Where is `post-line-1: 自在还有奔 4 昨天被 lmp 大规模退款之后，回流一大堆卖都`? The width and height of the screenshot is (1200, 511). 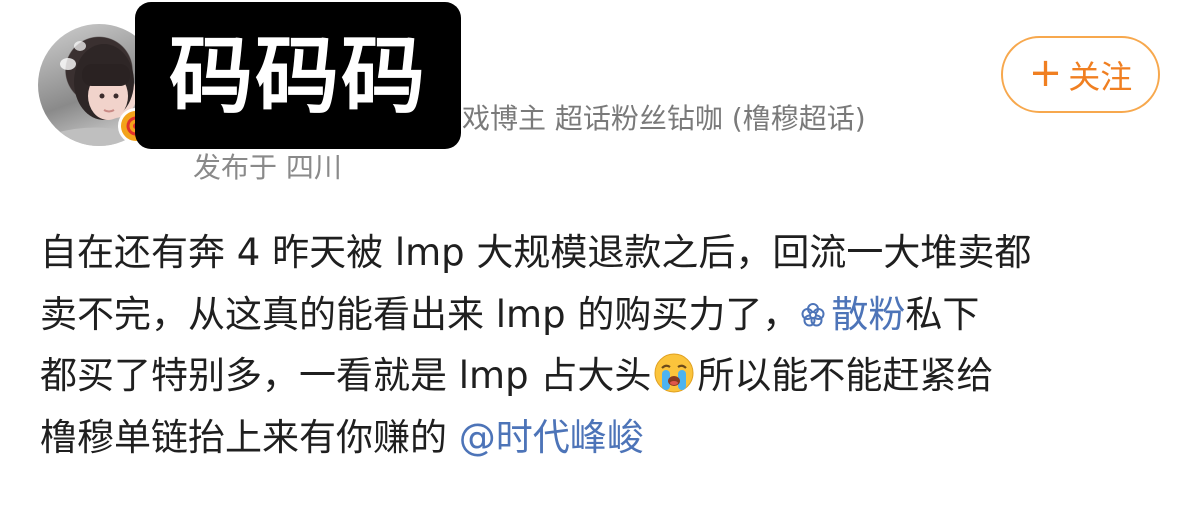 post-line-1: 自在还有奔 4 昨天被 lmp 大规模退款之后，回流一大堆卖都 is located at coordinates (602, 253).